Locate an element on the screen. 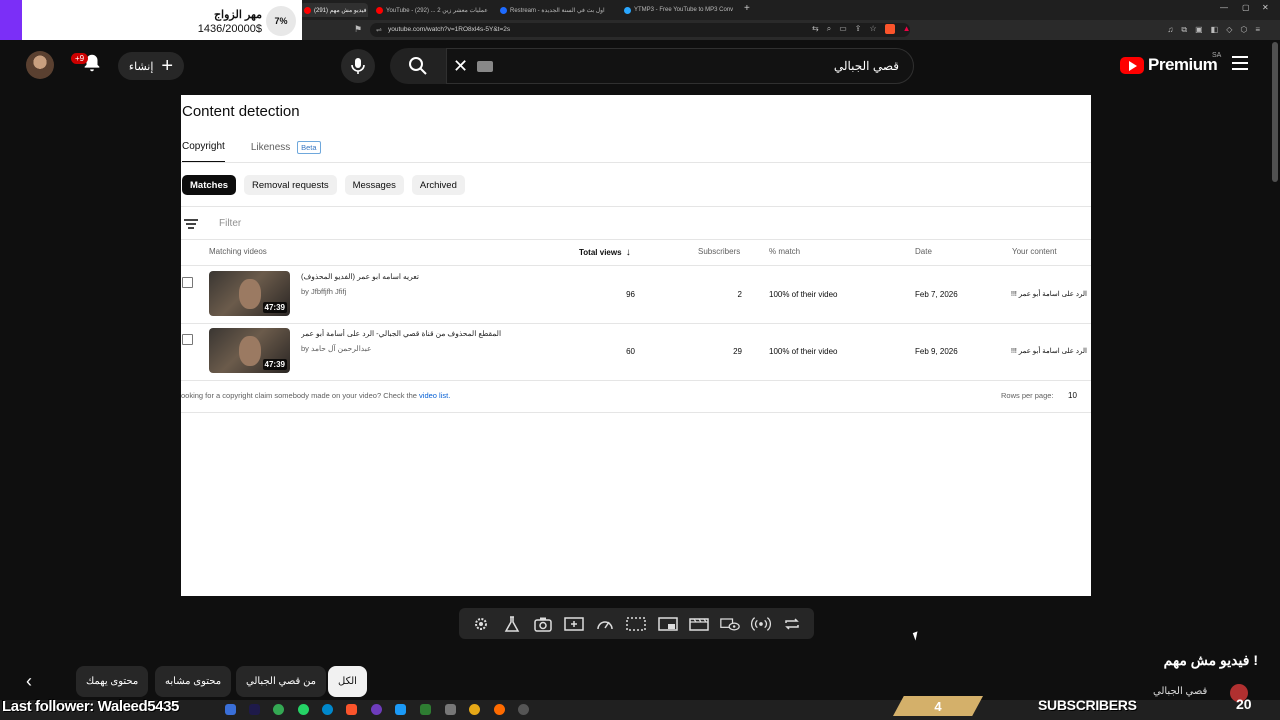  extension-icon: ⧉ is located at coordinates (1184, 30).